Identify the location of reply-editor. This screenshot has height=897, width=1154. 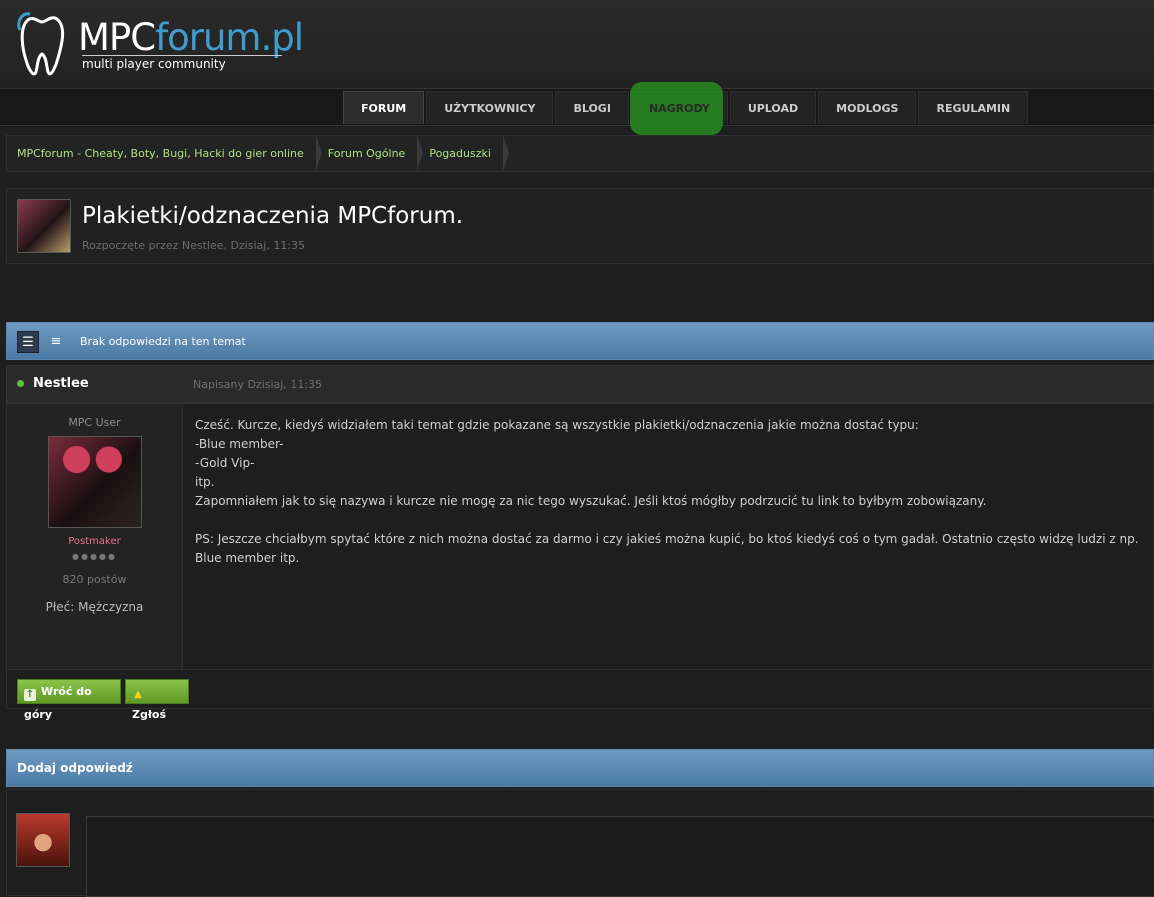
(620, 856).